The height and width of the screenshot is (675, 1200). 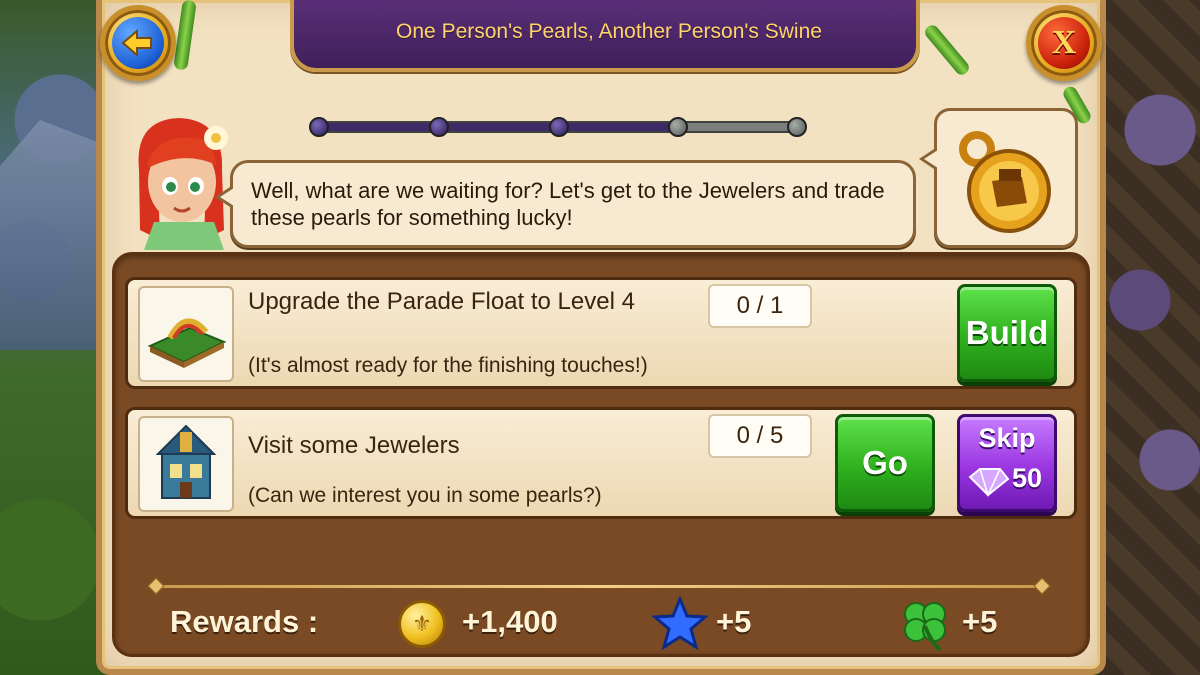 I want to click on task-subtitle: (Can we interest you in some pearls?), so click(x=425, y=495).